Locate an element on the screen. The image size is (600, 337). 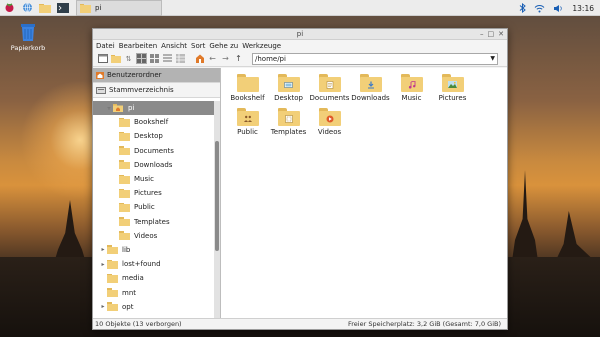
sort-icon: ⇅ is located at coordinates (128, 58).